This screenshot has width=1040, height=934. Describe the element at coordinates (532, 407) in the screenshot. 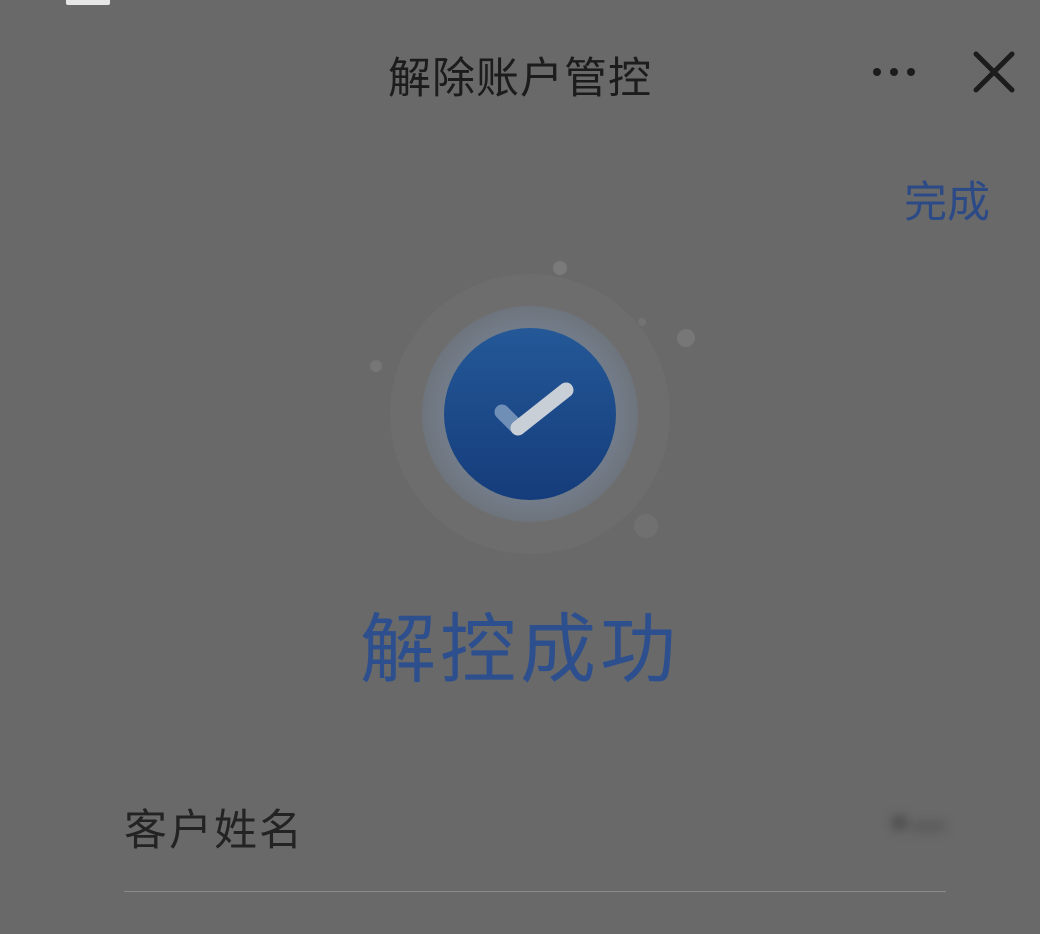

I see `check-circle-icon` at that location.